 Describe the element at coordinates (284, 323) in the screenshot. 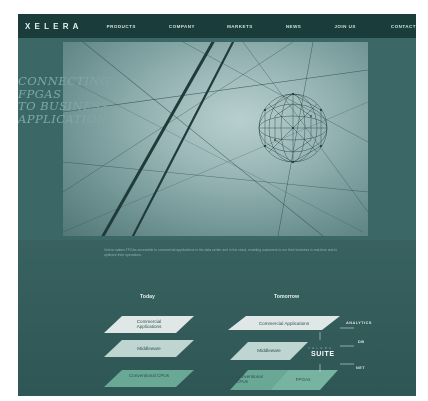

I see `tomorrow-applications-label: Commercial Applications` at that location.